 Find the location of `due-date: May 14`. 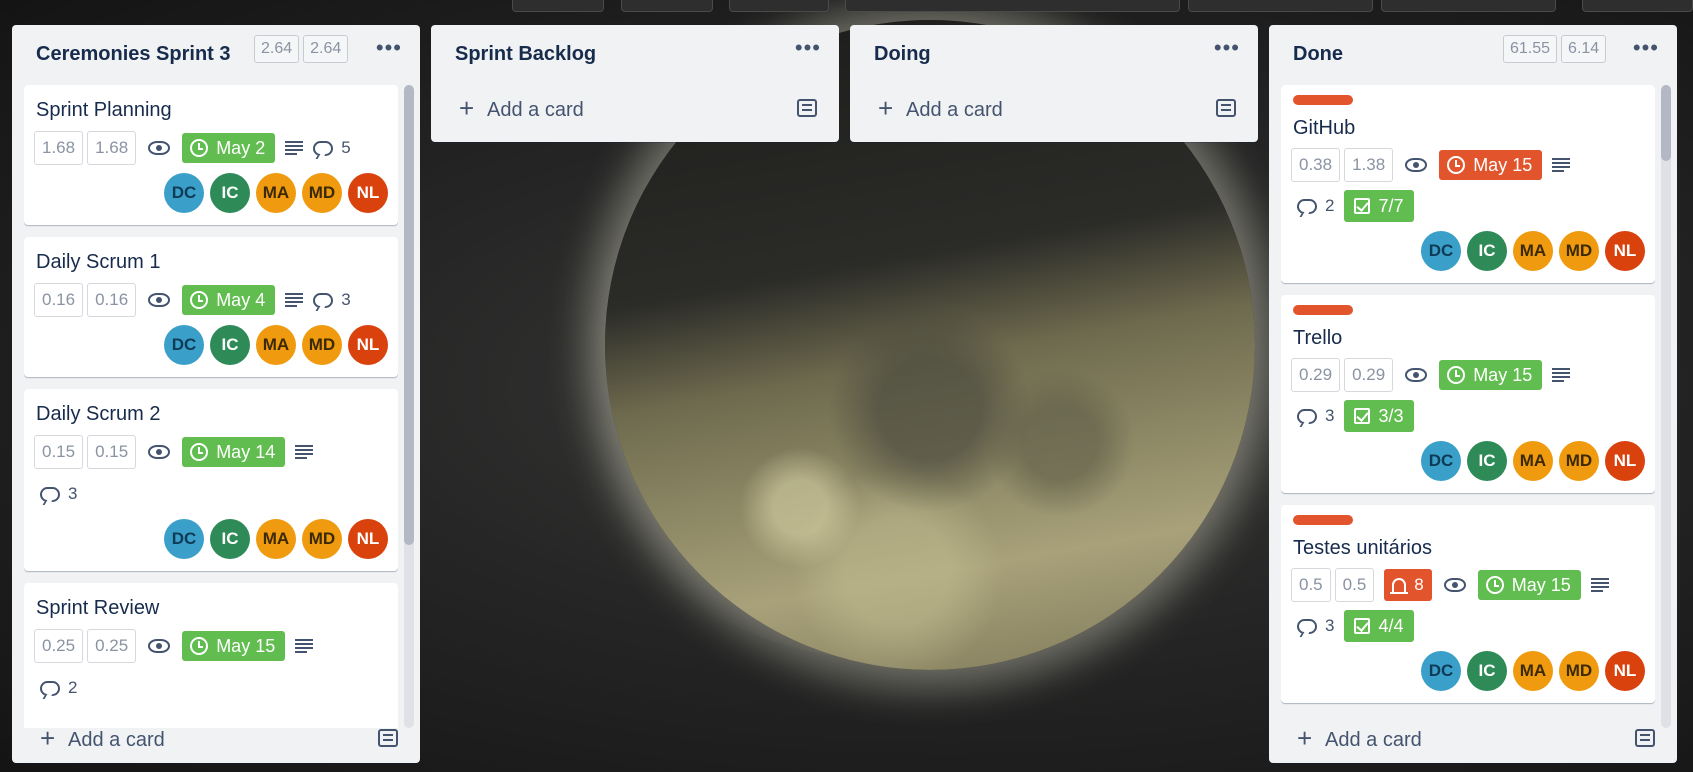

due-date: May 14 is located at coordinates (246, 451).